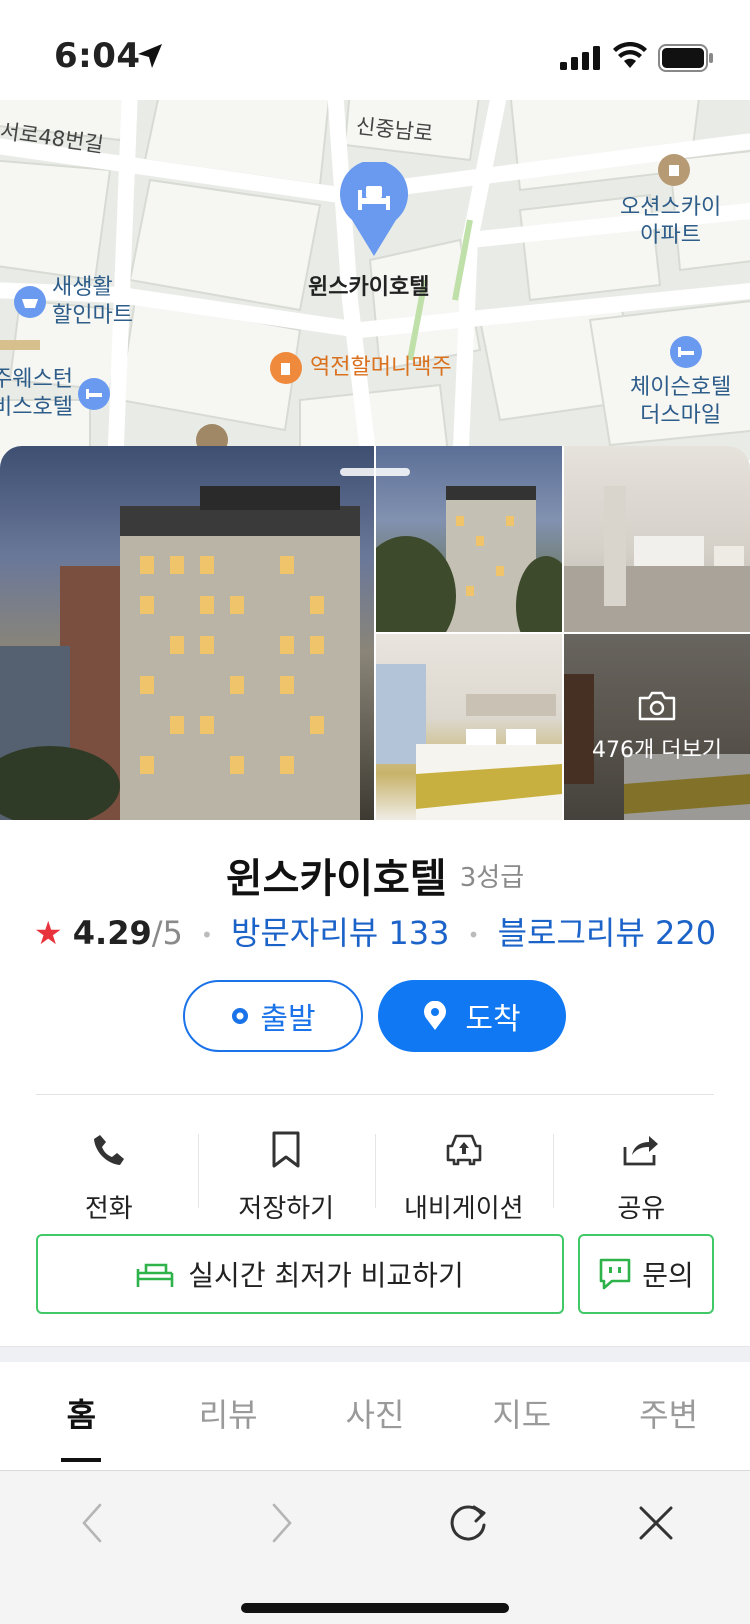  I want to click on selected-hotel-pin-icon, so click(374, 210).